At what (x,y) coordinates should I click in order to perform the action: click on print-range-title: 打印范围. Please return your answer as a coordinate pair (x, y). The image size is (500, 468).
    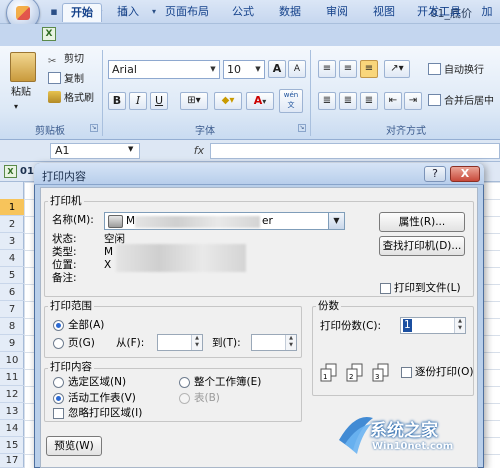
    Looking at the image, I should click on (71, 306).